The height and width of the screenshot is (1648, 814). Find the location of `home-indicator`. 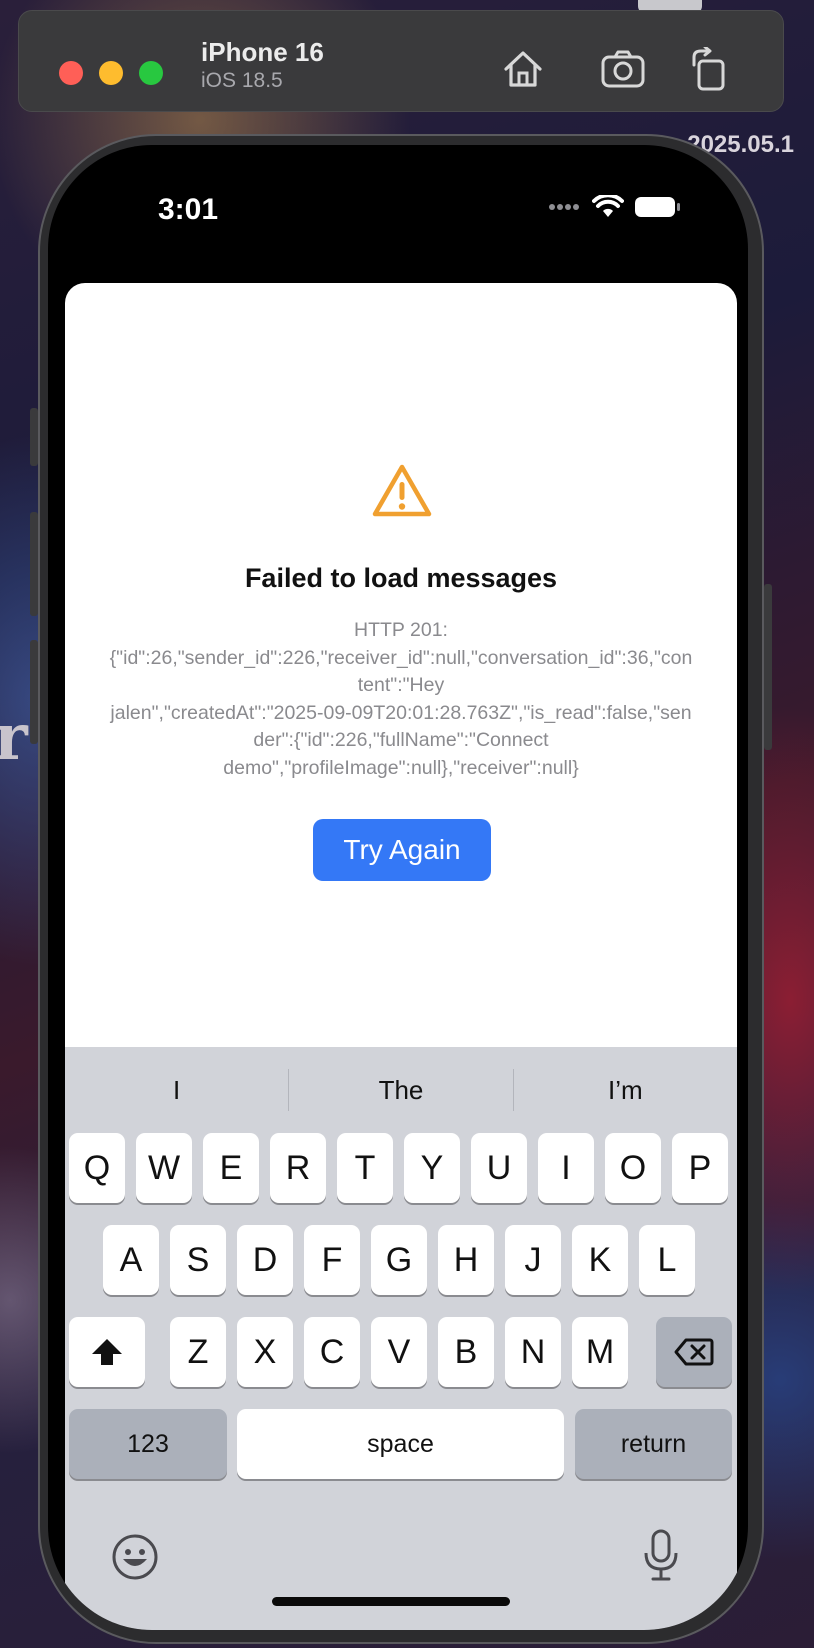

home-indicator is located at coordinates (391, 1601).